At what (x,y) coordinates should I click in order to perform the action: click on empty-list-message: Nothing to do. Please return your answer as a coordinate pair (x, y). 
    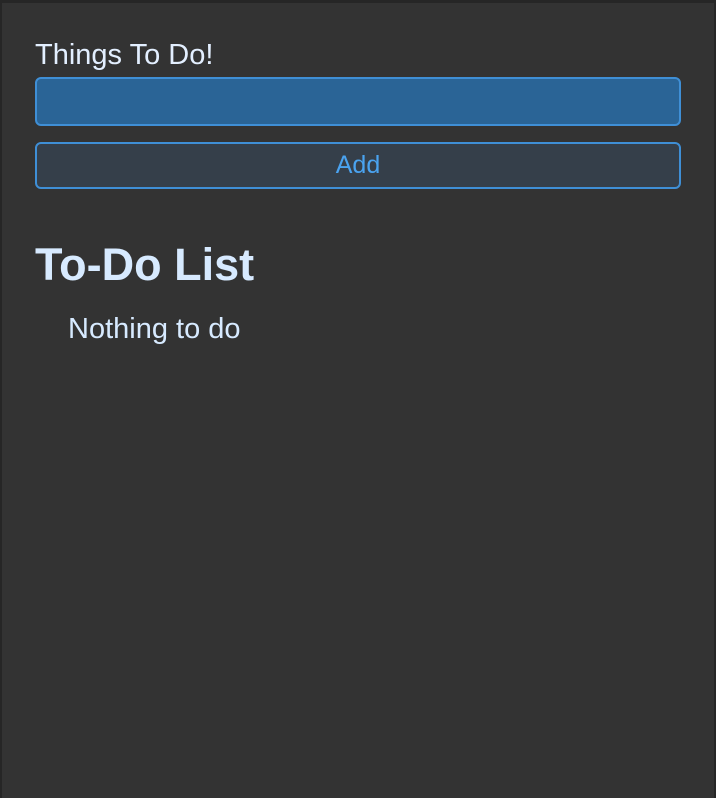
    Looking at the image, I should click on (154, 329).